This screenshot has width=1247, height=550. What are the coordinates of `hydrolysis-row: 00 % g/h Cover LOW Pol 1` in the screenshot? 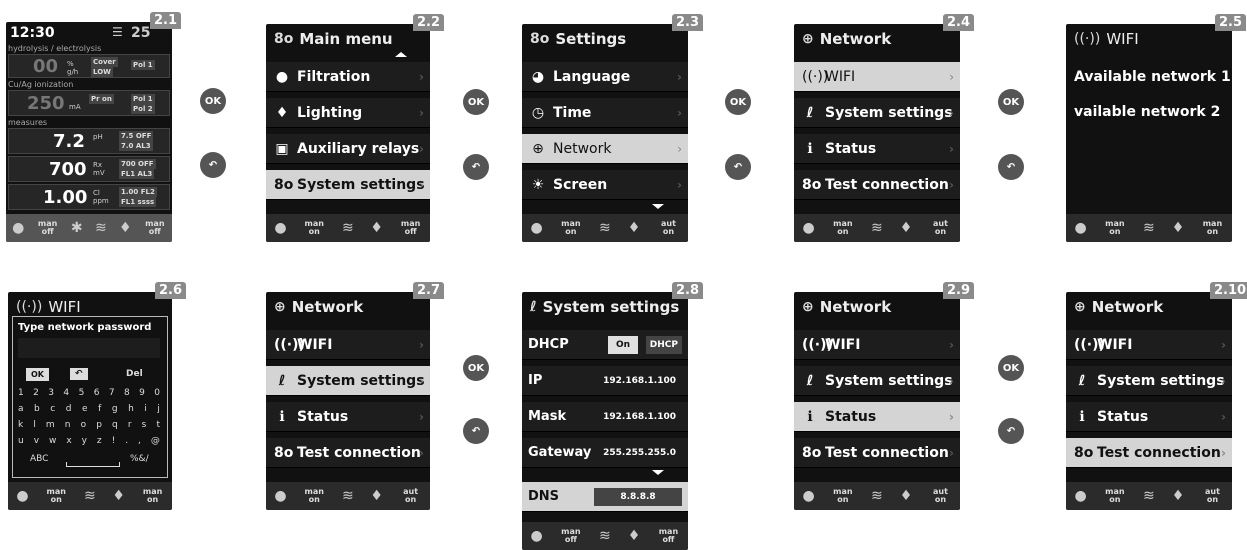 It's located at (89, 66).